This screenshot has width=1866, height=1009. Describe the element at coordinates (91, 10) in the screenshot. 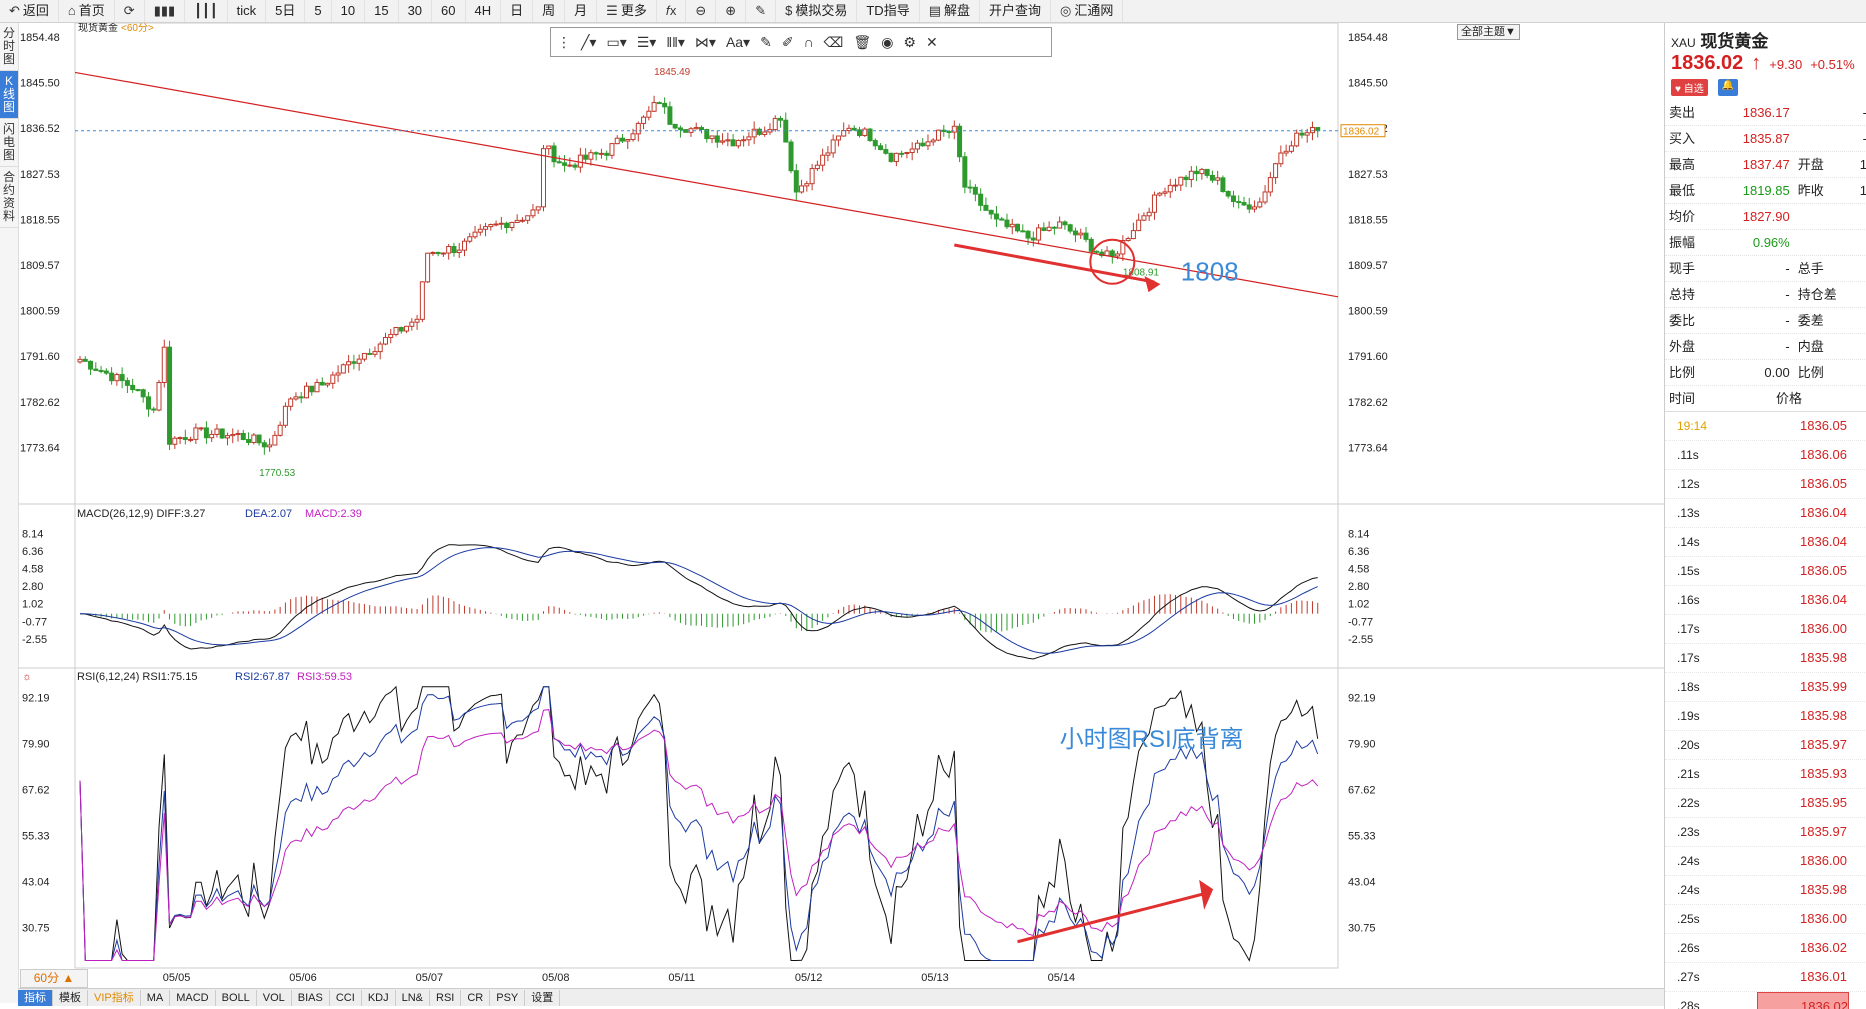

I see `toolbar-item-label: 首页` at that location.